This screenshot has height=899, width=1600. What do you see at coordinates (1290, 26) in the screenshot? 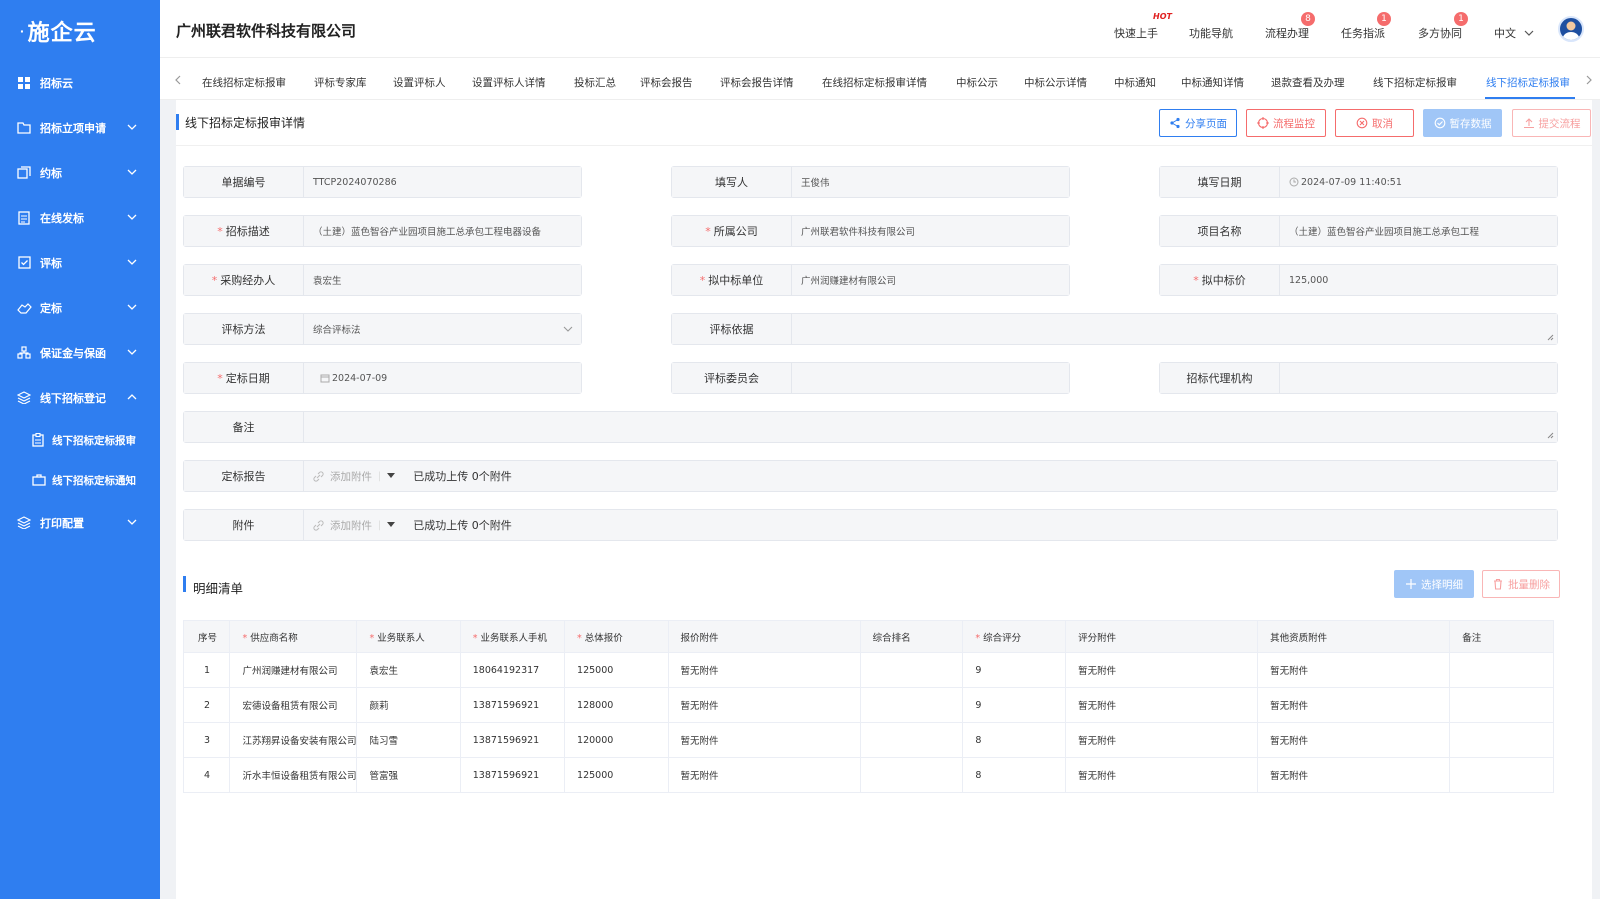
I see `nav-process: 流程办理 8` at bounding box center [1290, 26].